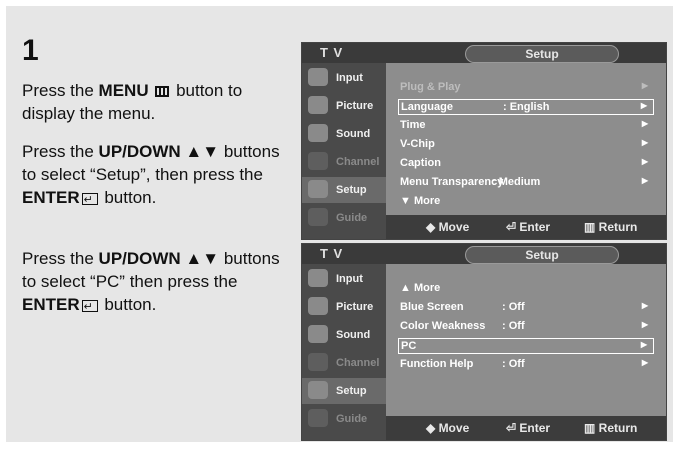 The width and height of the screenshot is (679, 449). I want to click on menu-row-plug-play: Plug & Play ▶, so click(526, 88).